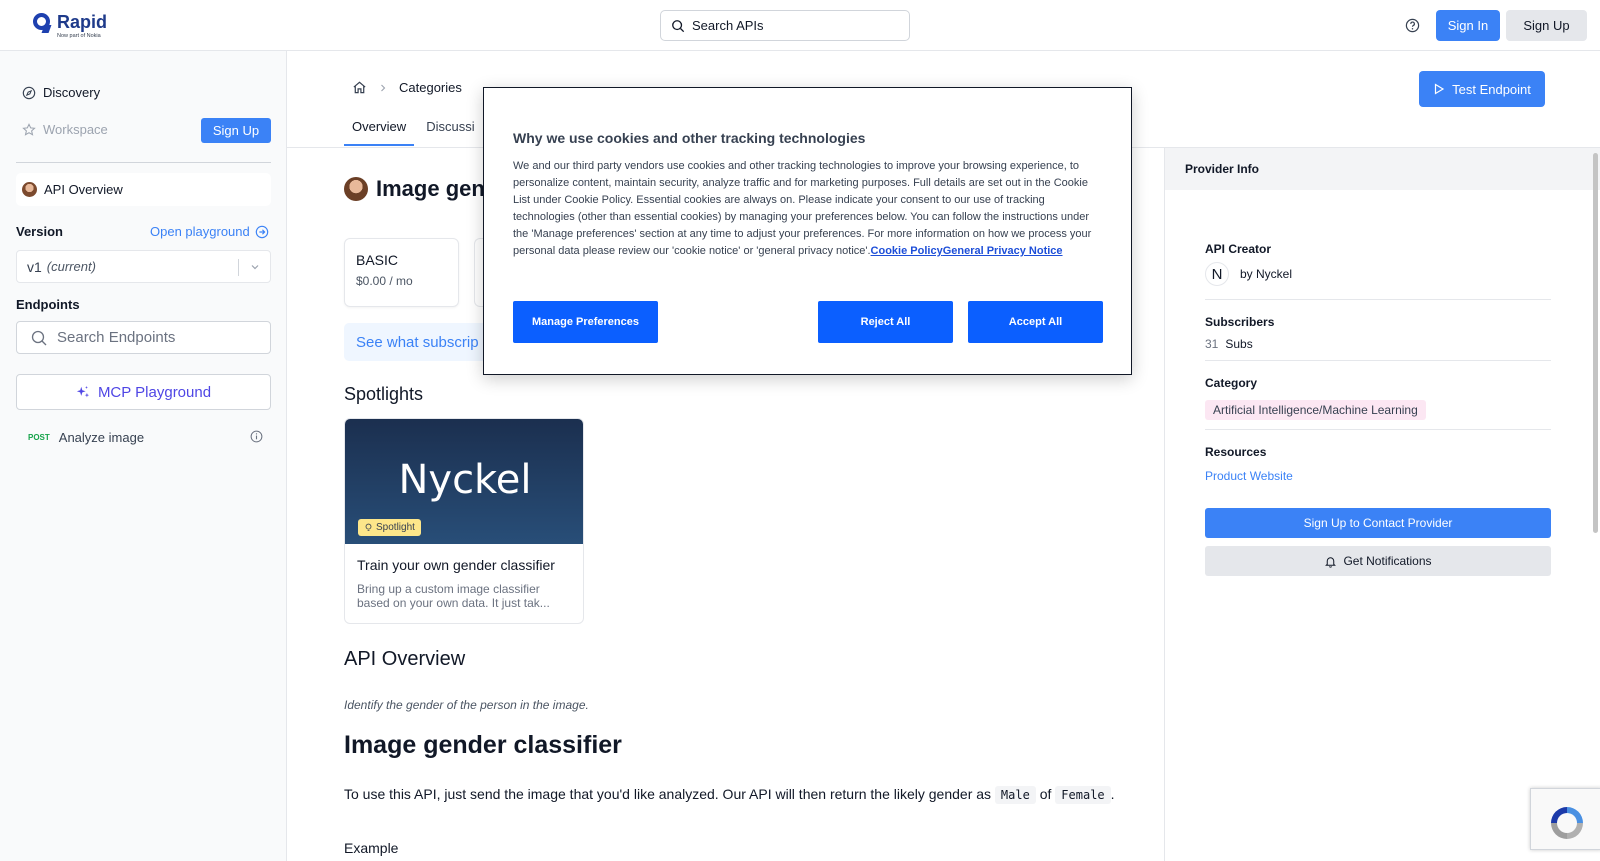  Describe the element at coordinates (585, 322) in the screenshot. I see `manage-preferences-button: Manage Preferences` at that location.